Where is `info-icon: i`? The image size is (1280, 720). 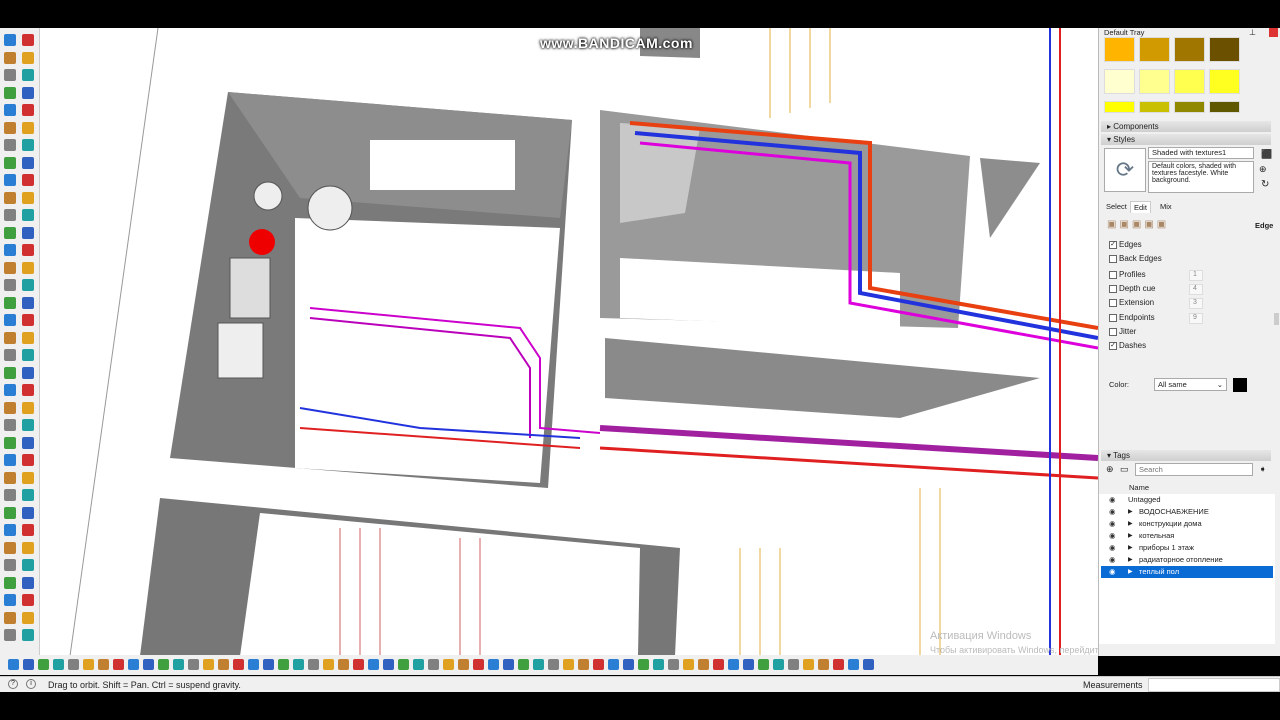
info-icon: i is located at coordinates (31, 684).